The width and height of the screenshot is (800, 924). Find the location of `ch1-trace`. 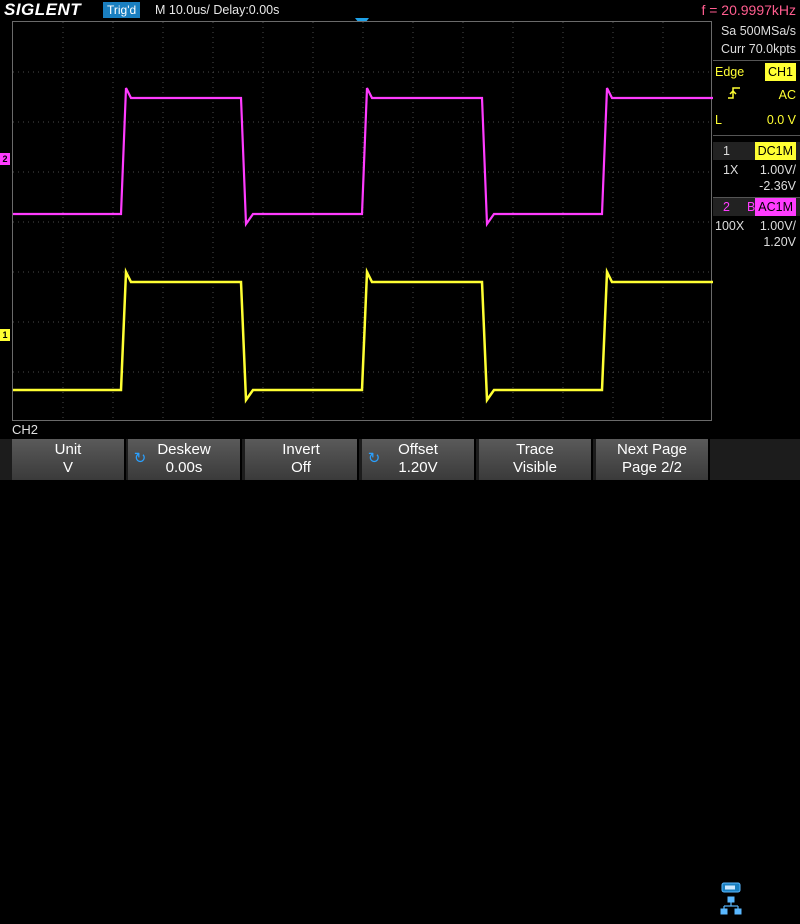

ch1-trace is located at coordinates (363, 335).